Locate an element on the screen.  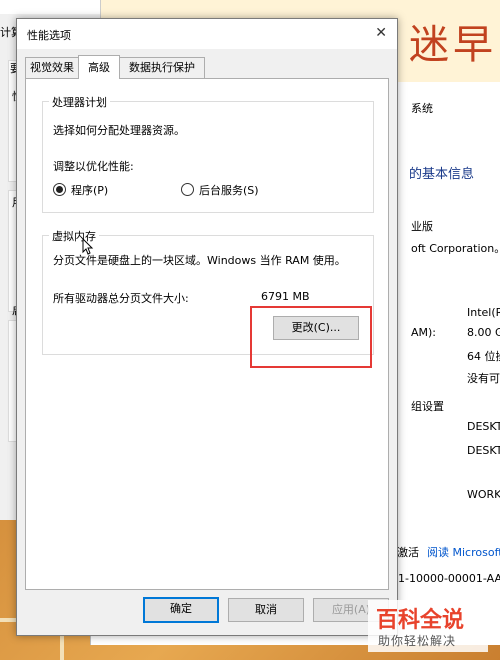
total-paging-label: 所有驱动器总分页文件大小: is located at coordinates (121, 298).